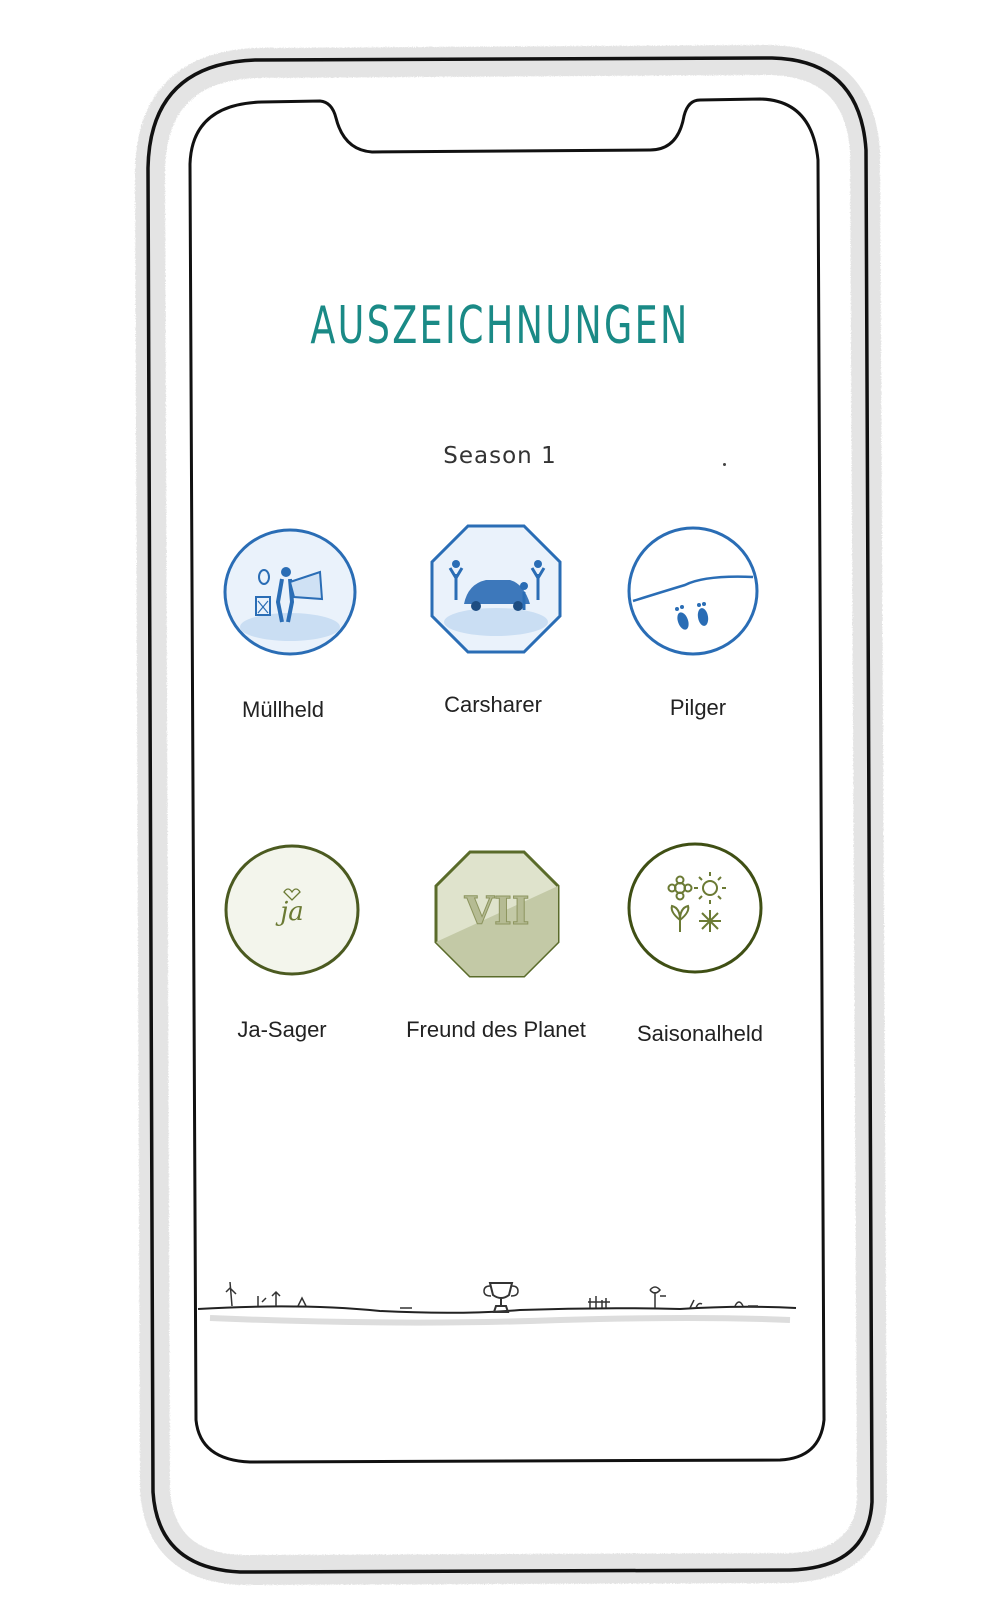 This screenshot has height=1600, width=1000. What do you see at coordinates (501, 1297) in the screenshot?
I see `trophy-icon` at bounding box center [501, 1297].